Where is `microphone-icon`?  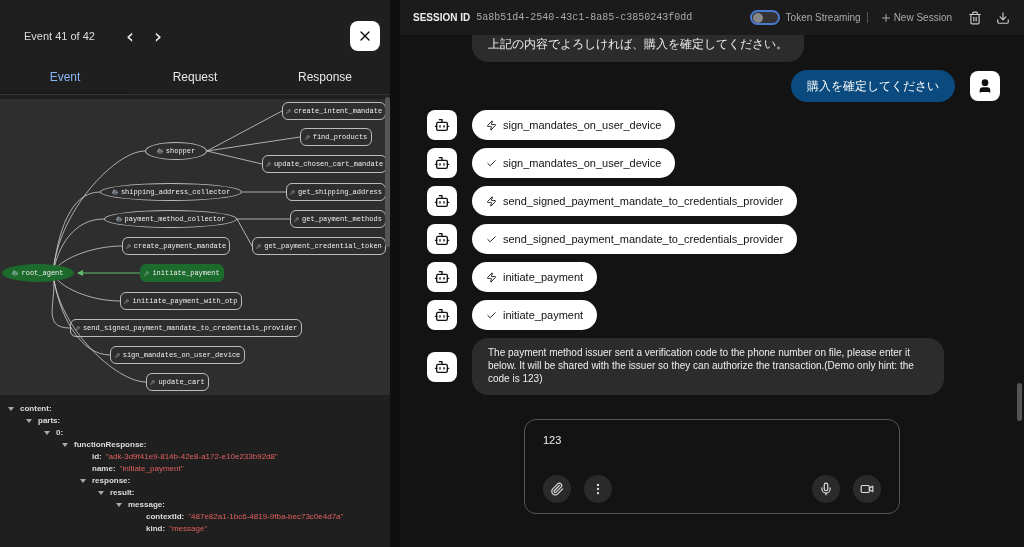 microphone-icon is located at coordinates (826, 489).